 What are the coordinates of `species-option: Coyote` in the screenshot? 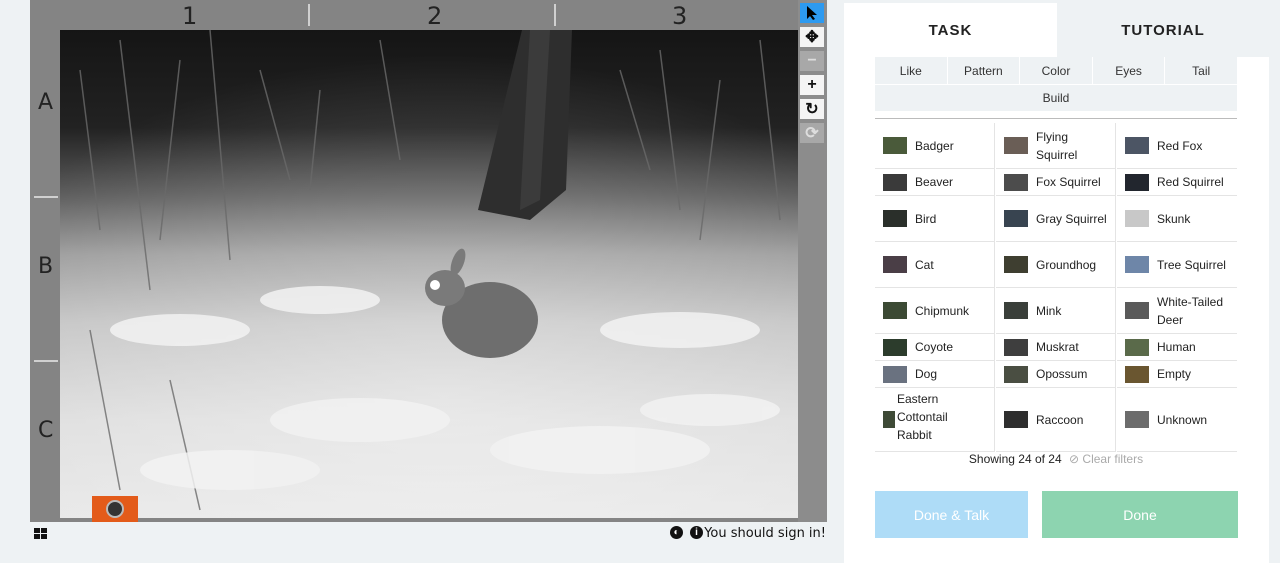 It's located at (935, 347).